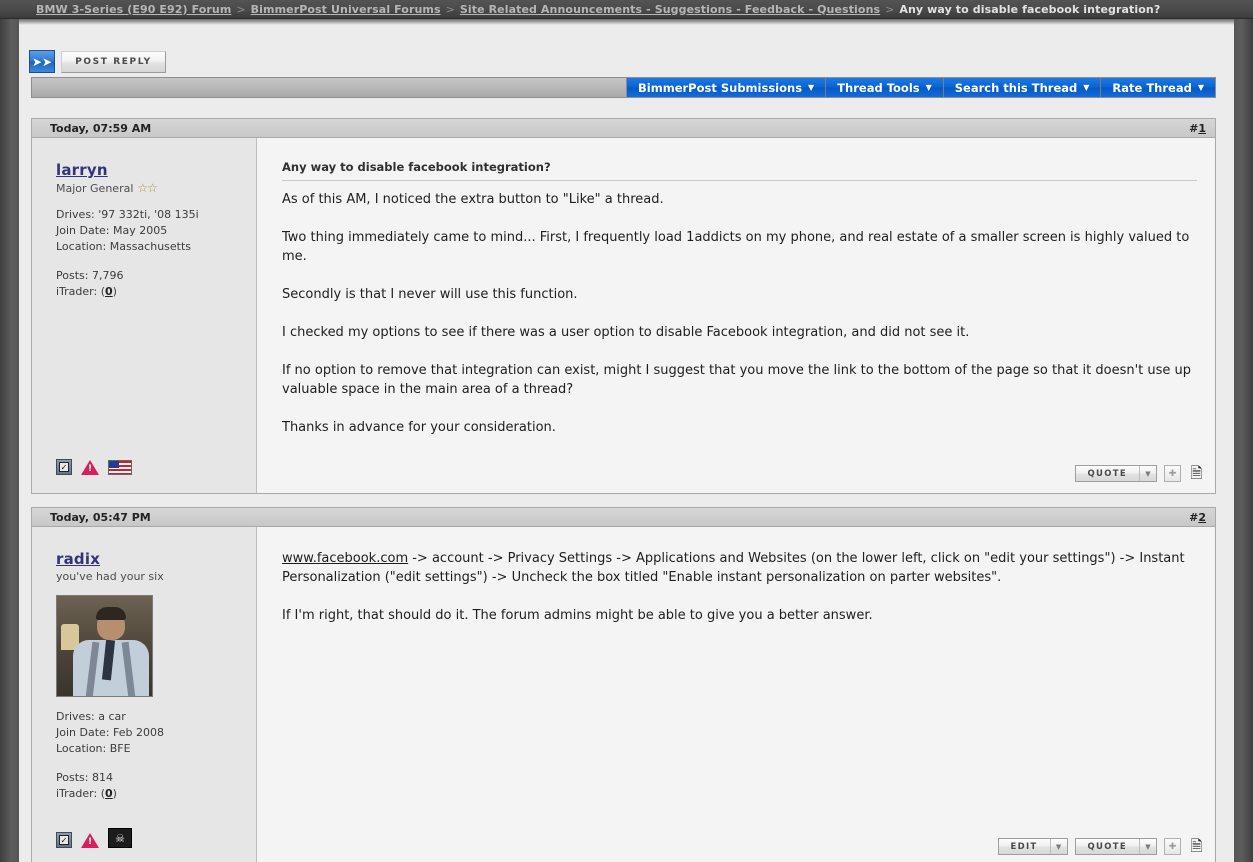 Image resolution: width=1253 pixels, height=862 pixels. Describe the element at coordinates (75, 214) in the screenshot. I see `drives-label: Drives:` at that location.